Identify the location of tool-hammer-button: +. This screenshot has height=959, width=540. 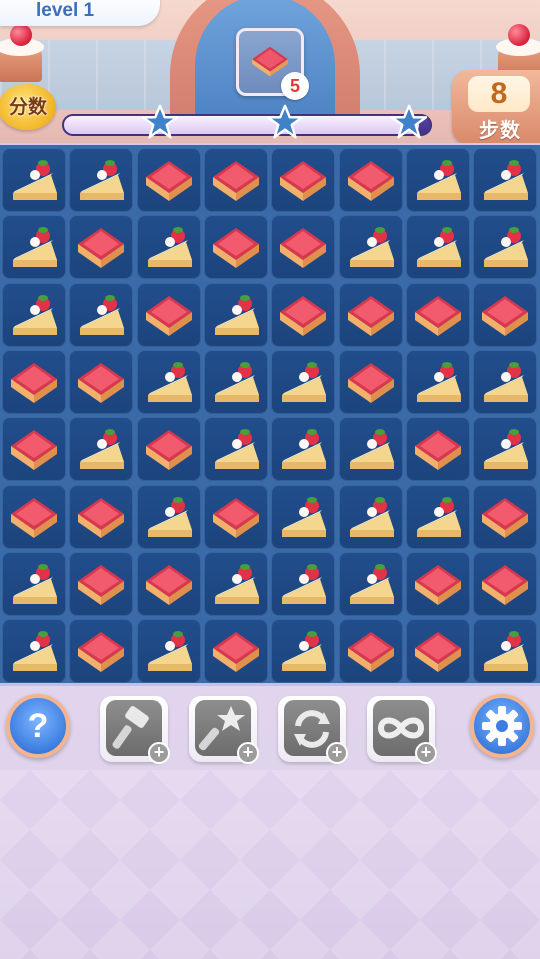
(135, 730).